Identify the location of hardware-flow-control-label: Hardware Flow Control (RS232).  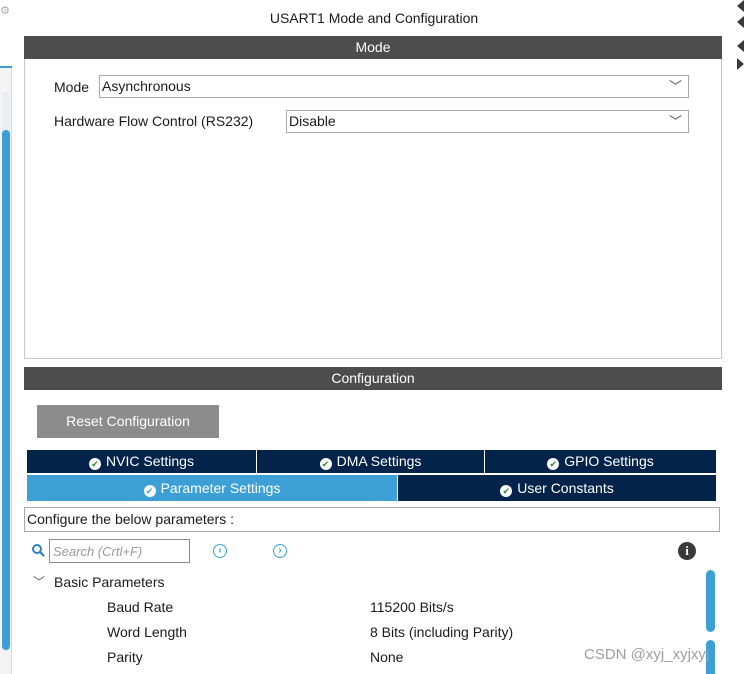
(154, 121).